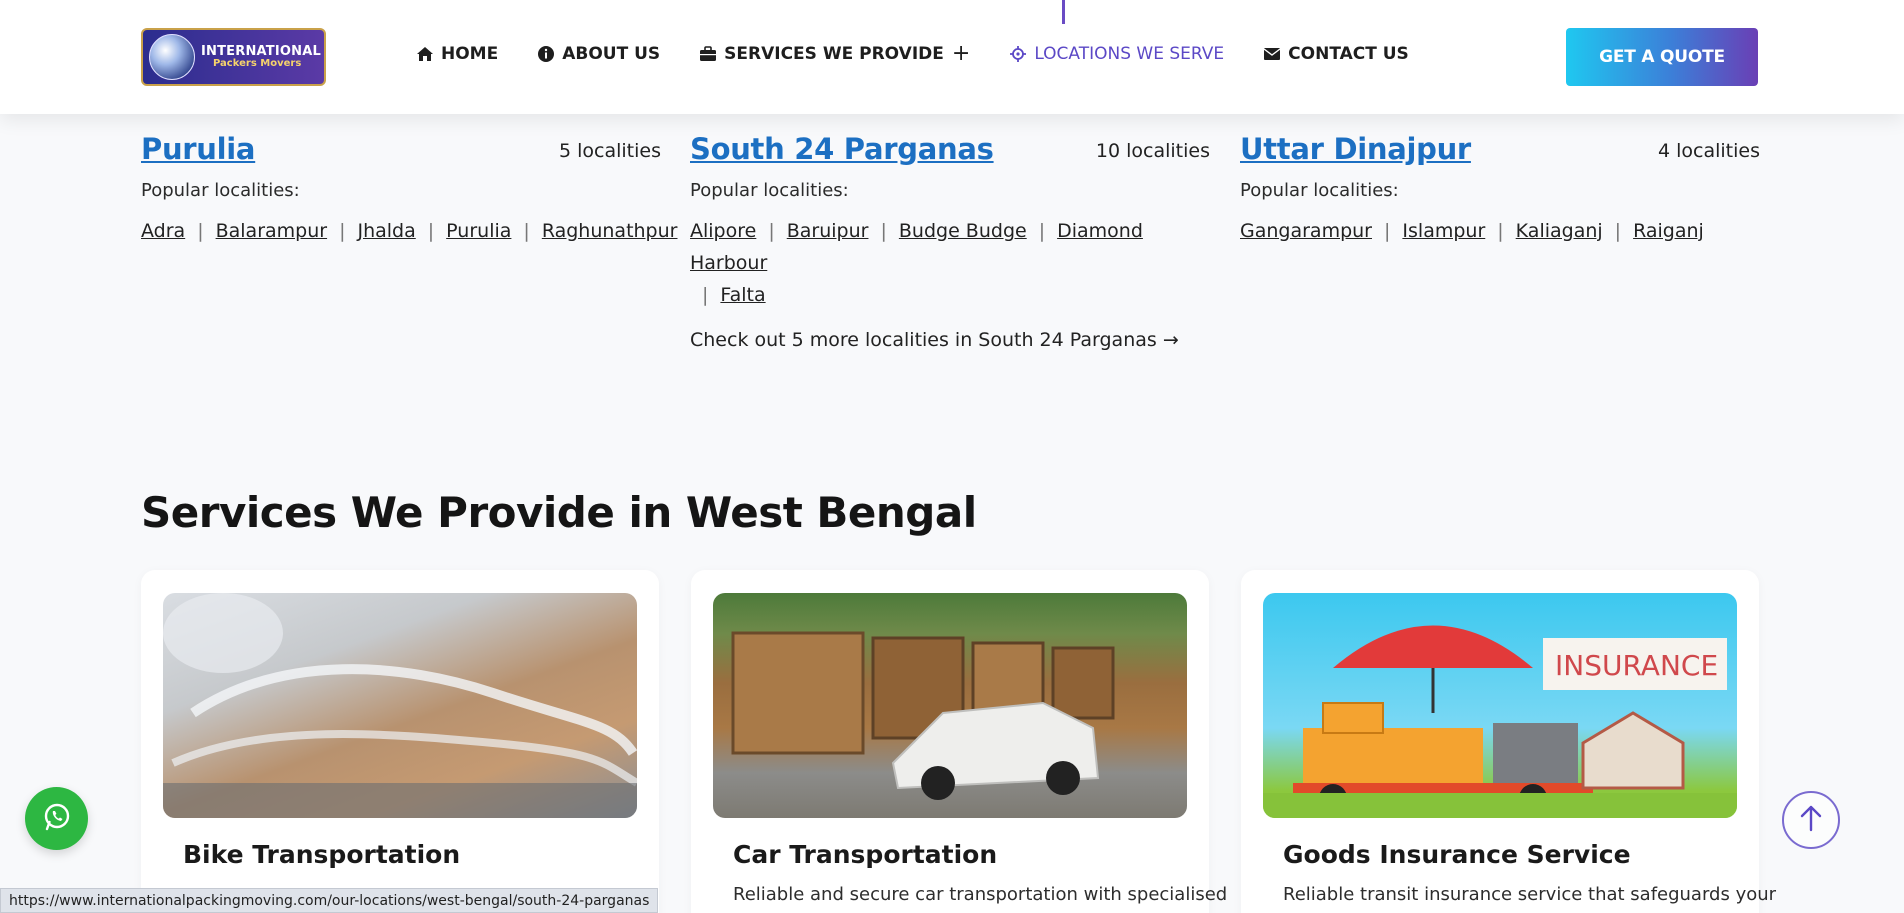  I want to click on service-card-bike: Bike Transportation, so click(400, 741).